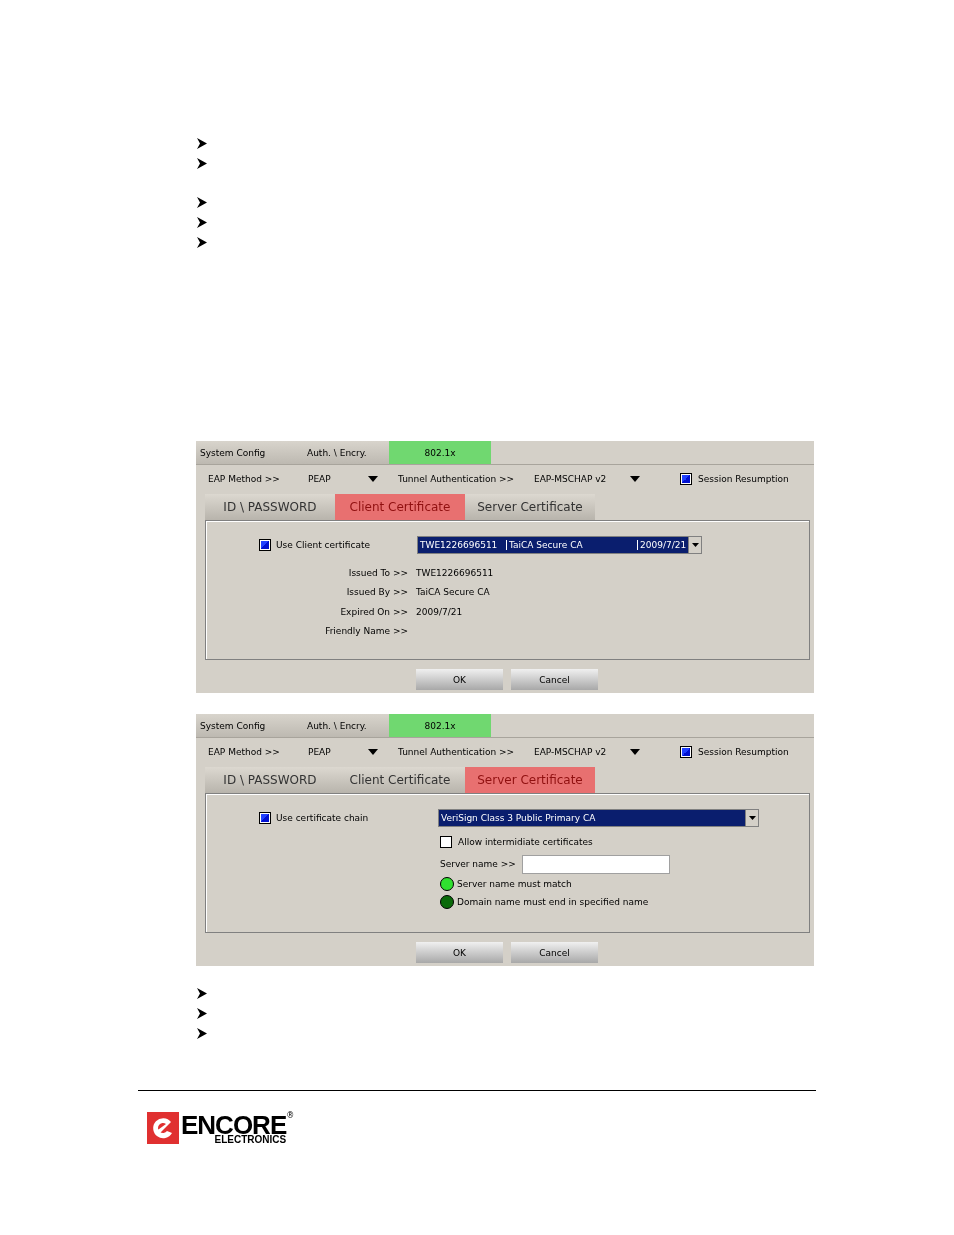 The height and width of the screenshot is (1235, 954). What do you see at coordinates (163, 1128) in the screenshot?
I see `logo-emblem-icon` at bounding box center [163, 1128].